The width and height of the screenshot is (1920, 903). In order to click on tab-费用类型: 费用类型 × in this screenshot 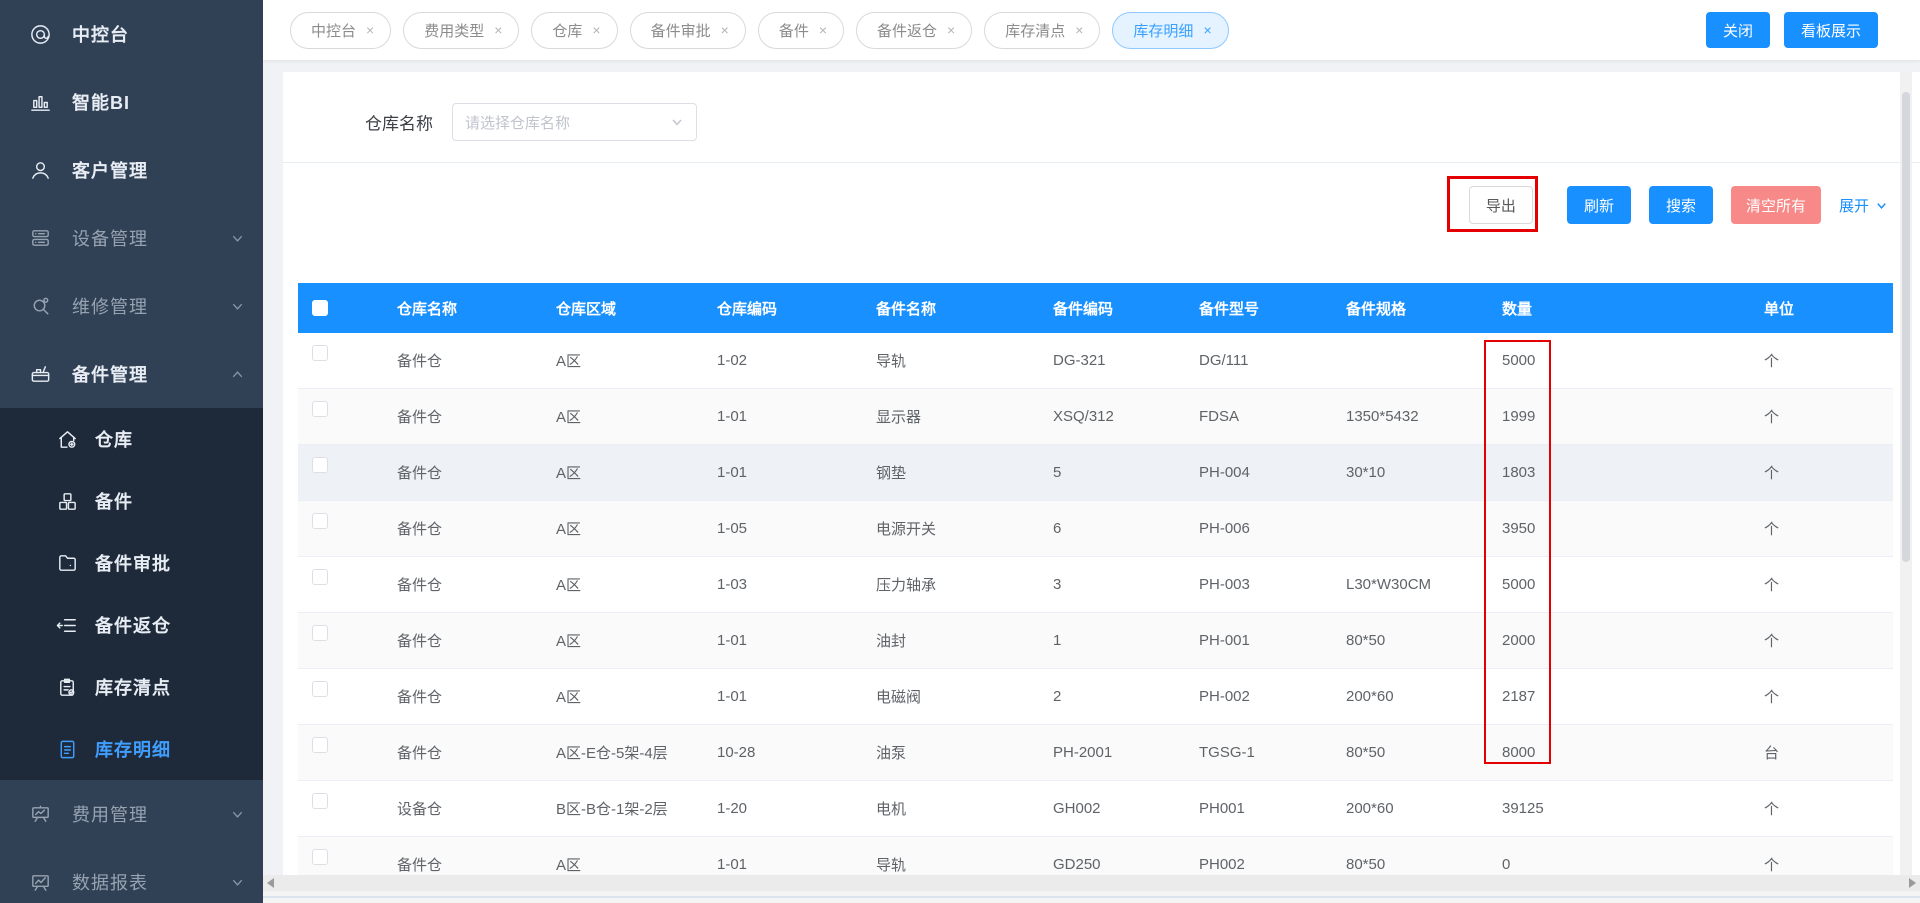, I will do `click(461, 30)`.